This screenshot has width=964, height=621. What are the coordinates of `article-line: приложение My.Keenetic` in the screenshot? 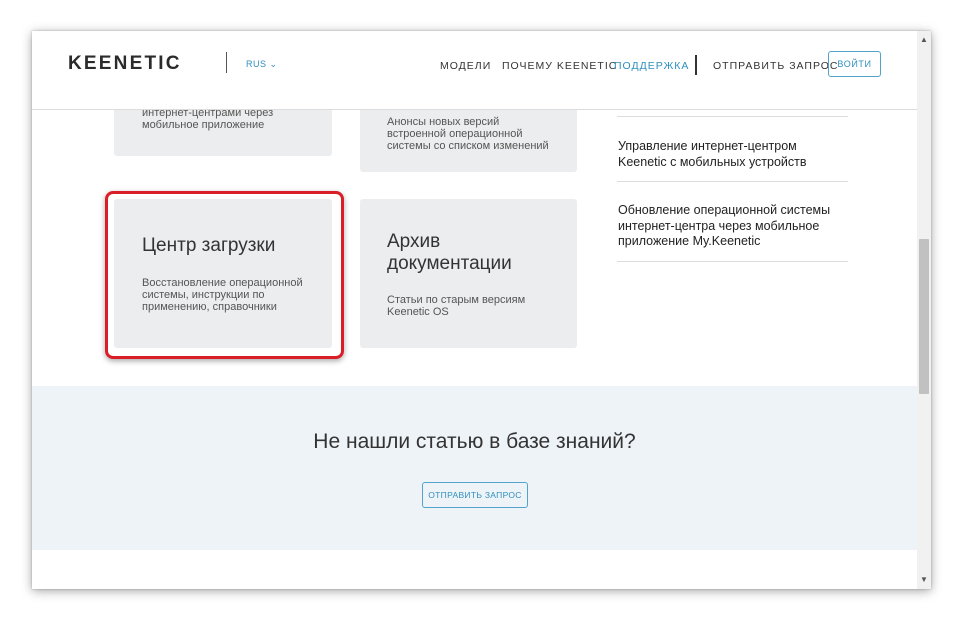 It's located at (689, 241).